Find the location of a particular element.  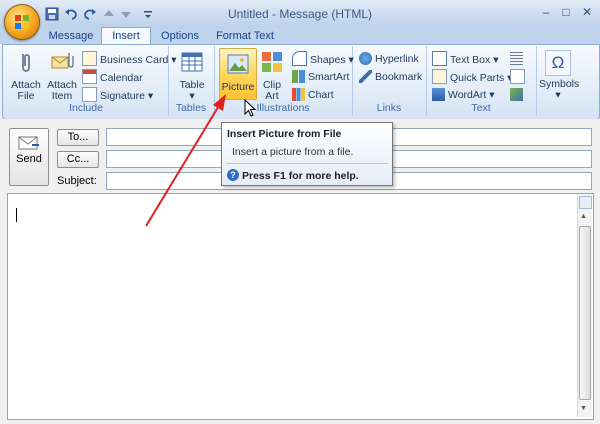

chart-icon is located at coordinates (298, 94).